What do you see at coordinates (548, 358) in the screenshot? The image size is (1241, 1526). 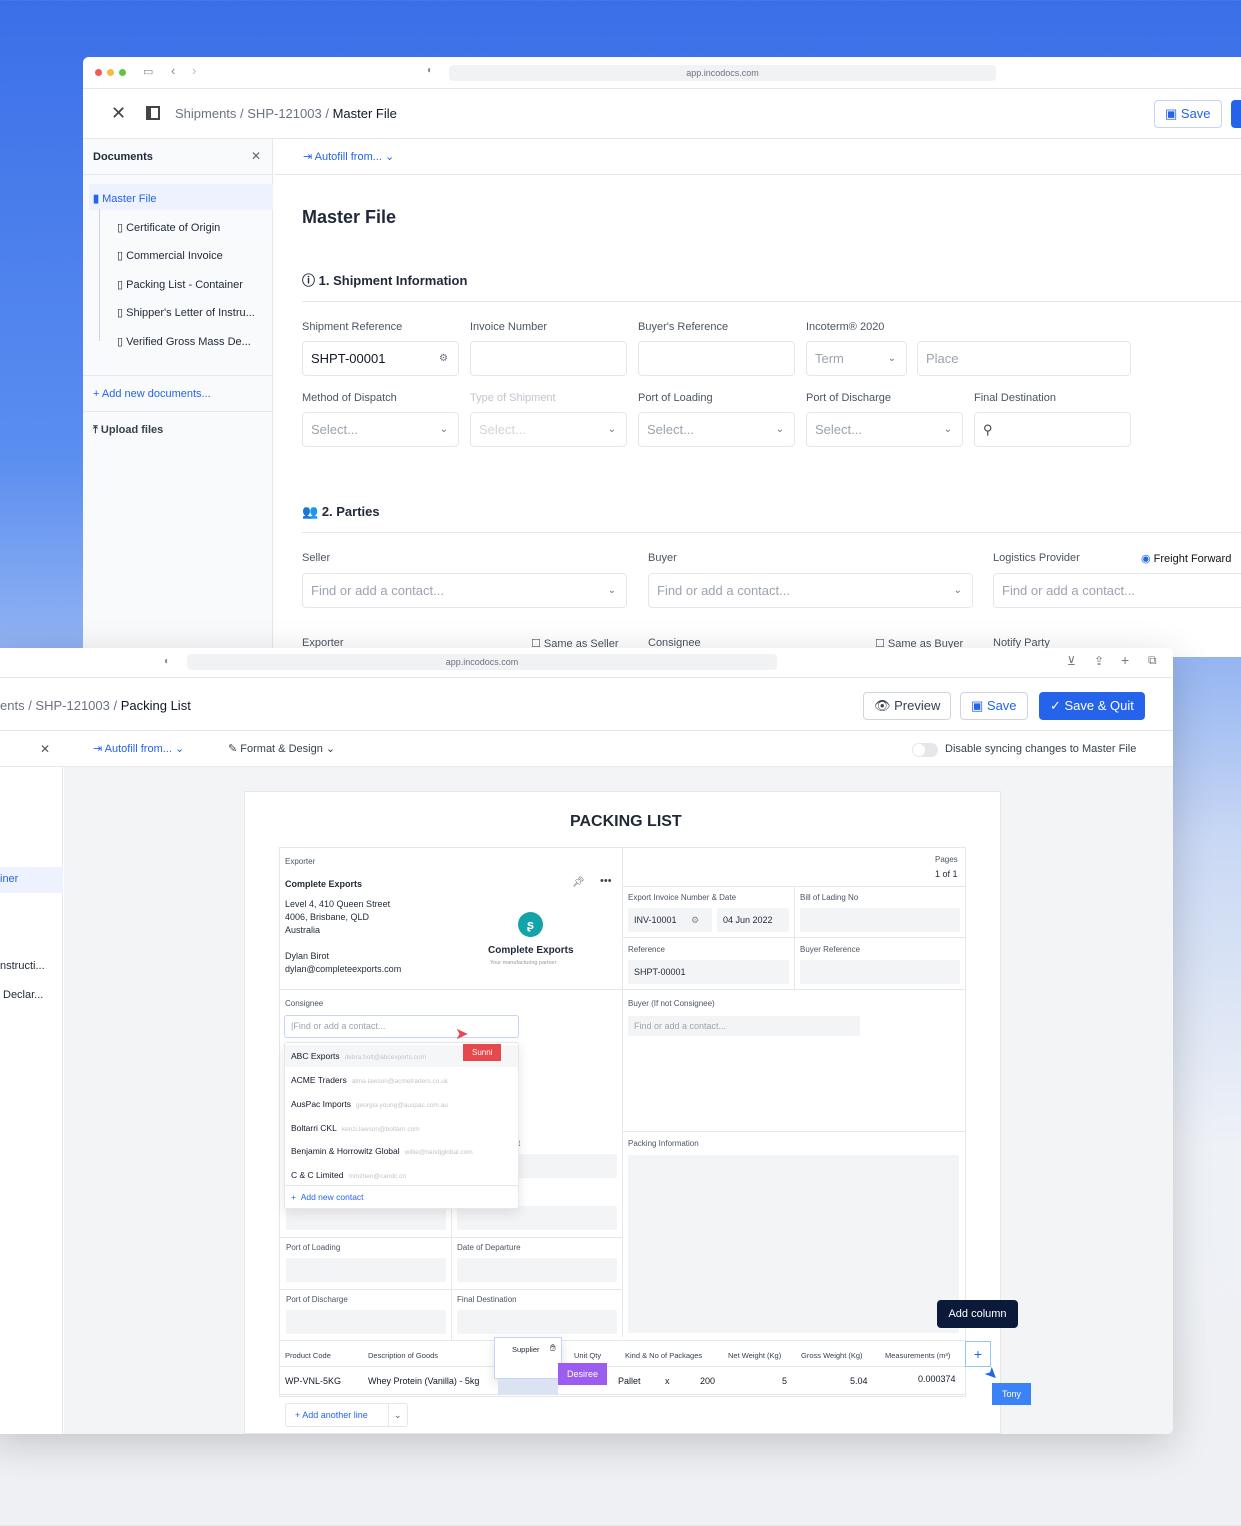 I see `invoice-number-input` at bounding box center [548, 358].